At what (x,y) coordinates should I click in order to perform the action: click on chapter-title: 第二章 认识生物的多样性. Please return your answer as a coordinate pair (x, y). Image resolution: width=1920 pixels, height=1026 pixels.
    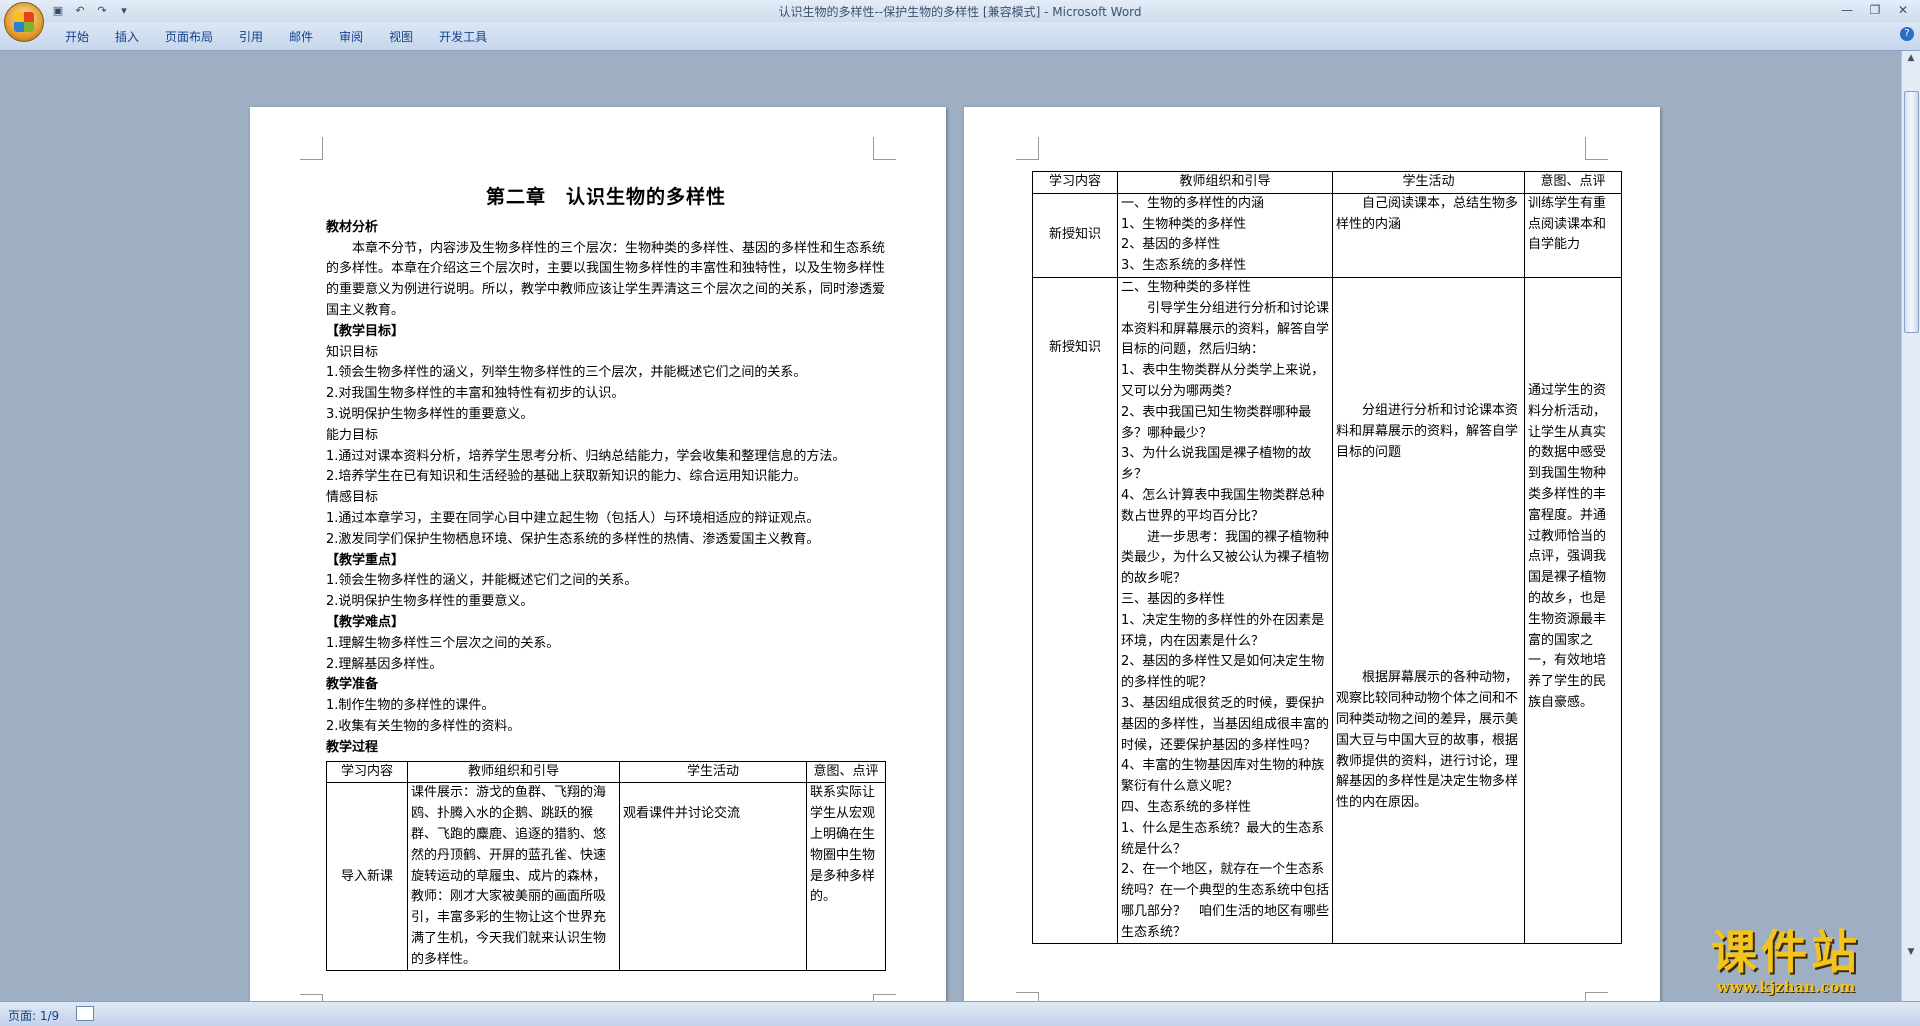
    Looking at the image, I should click on (605, 197).